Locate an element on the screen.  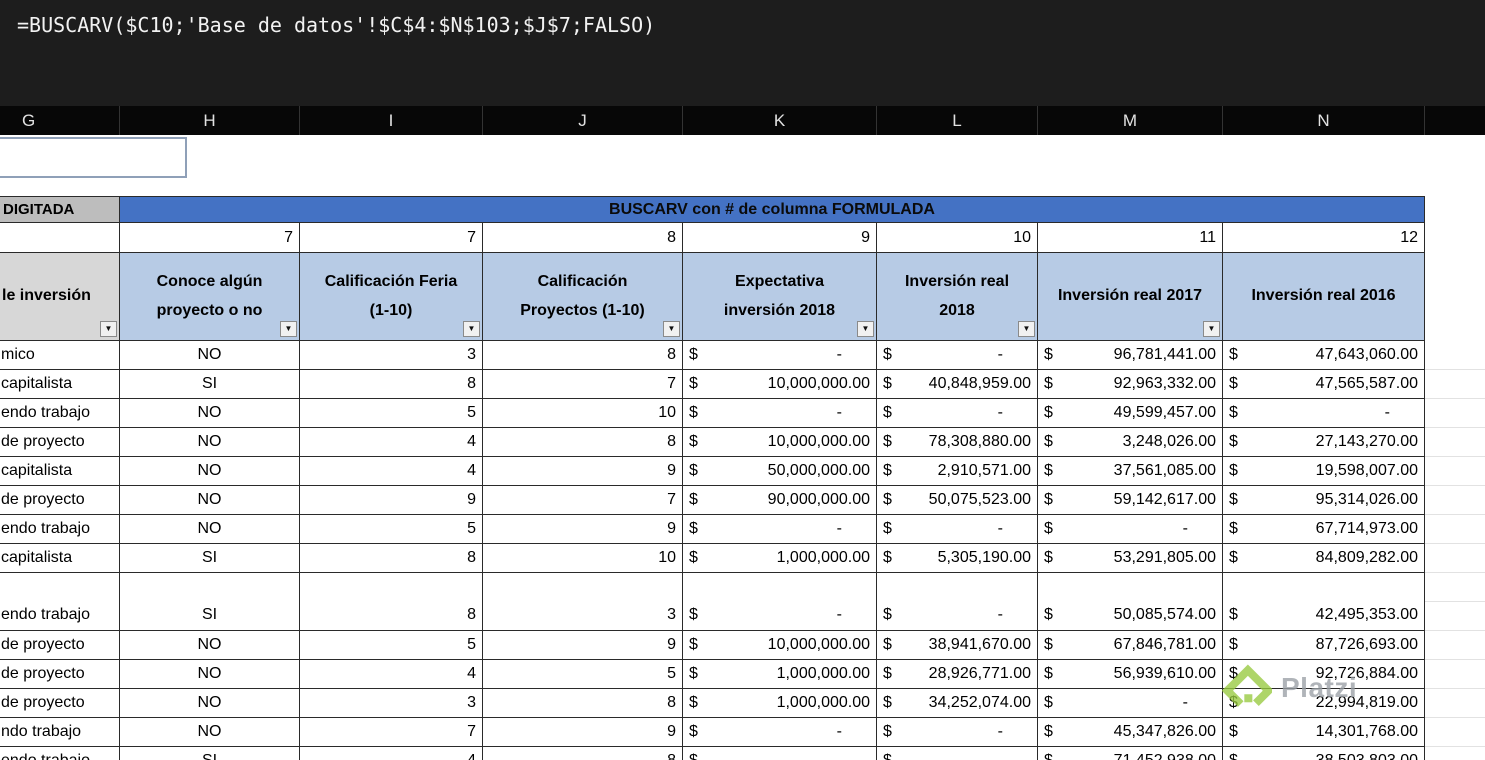
column-header-m: M is located at coordinates (1130, 120).